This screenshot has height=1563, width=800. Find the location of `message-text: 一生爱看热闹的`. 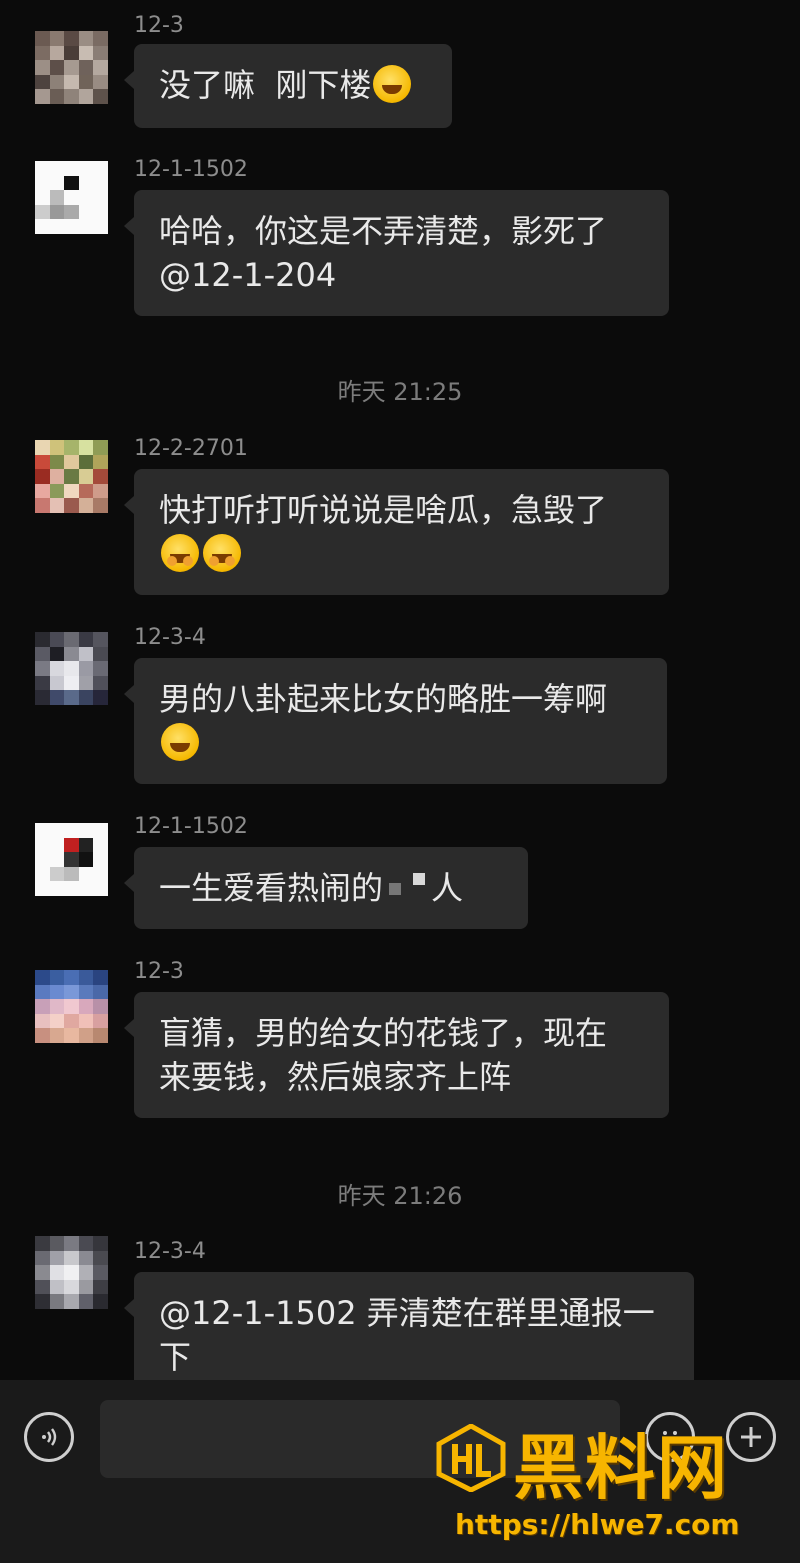

message-text: 一生爱看热闹的 is located at coordinates (271, 888).